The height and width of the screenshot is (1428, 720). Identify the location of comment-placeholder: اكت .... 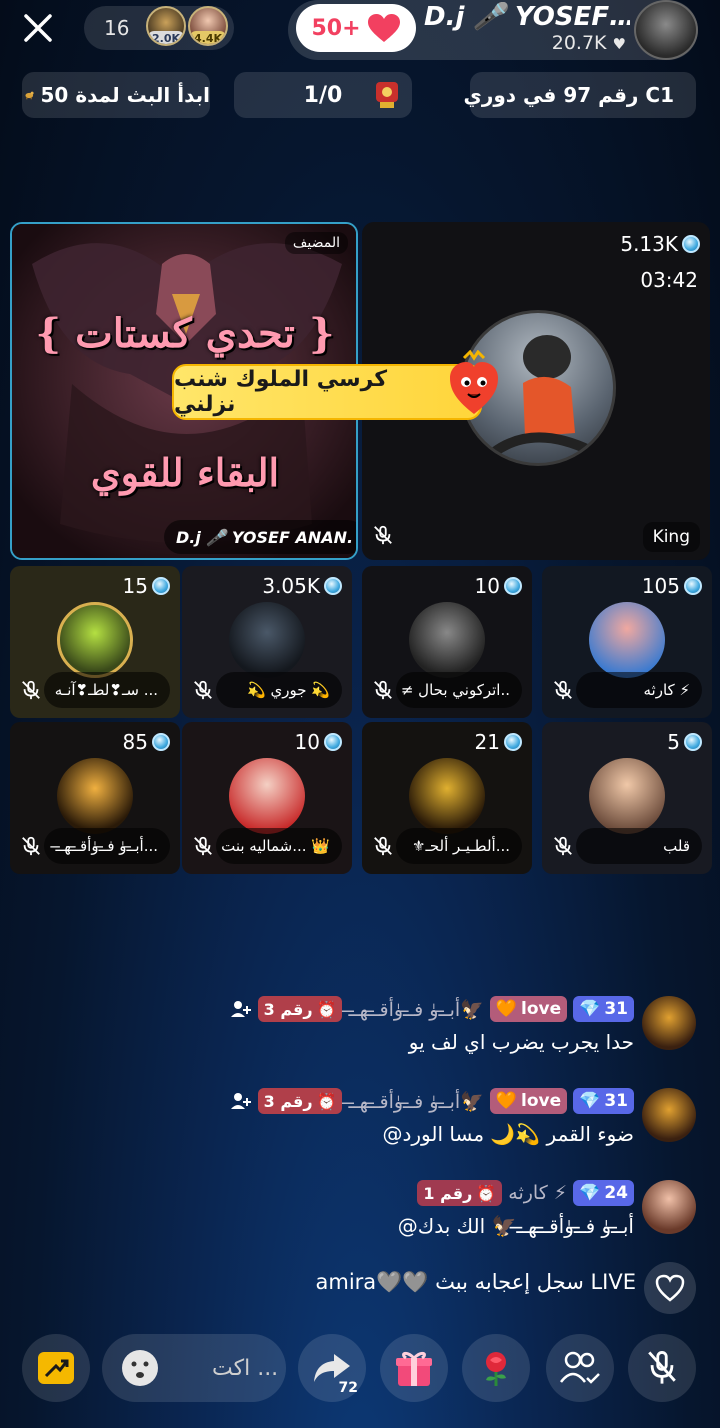
(245, 1368).